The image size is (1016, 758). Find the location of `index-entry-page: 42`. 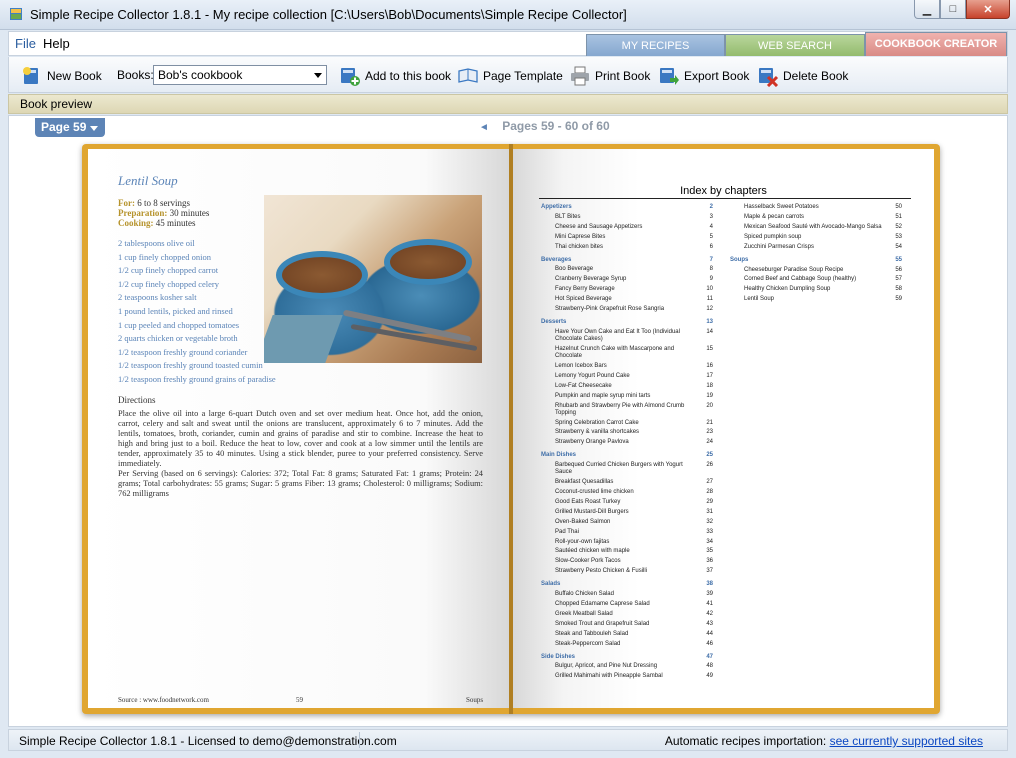

index-entry-page: 42 is located at coordinates (709, 613).